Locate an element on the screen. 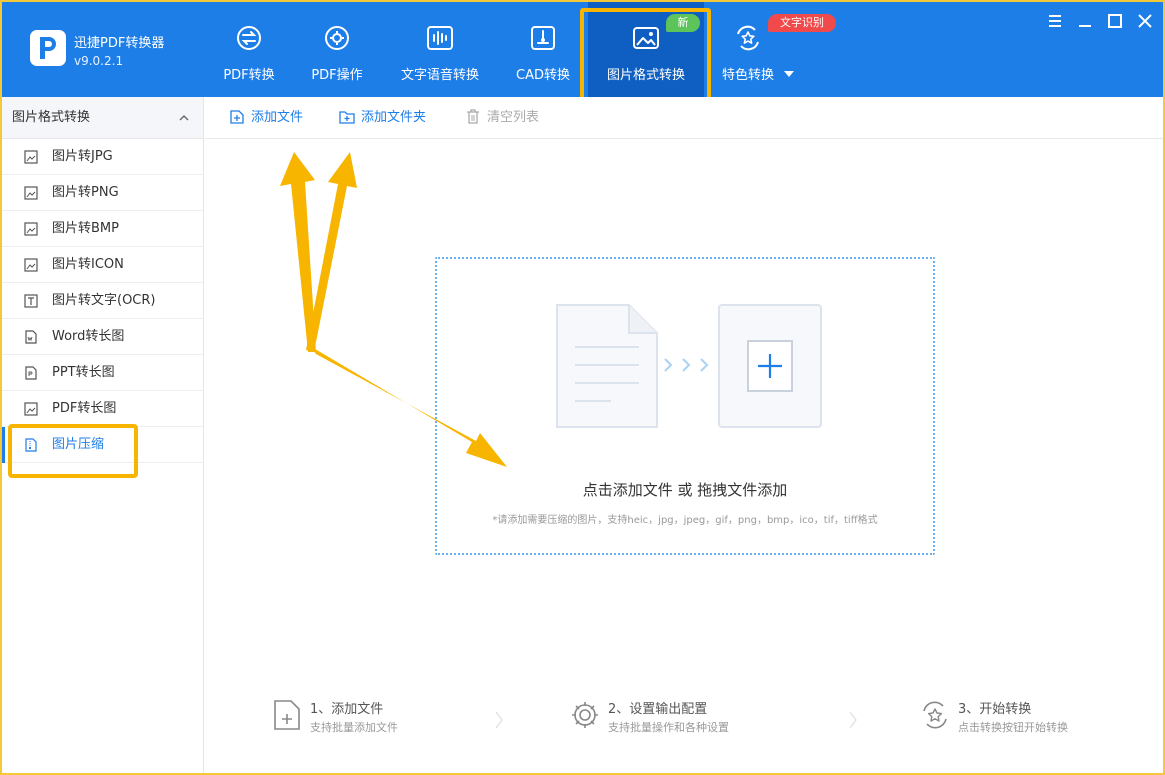 The height and width of the screenshot is (775, 1165). step-title: 3、开始转换 is located at coordinates (995, 709).